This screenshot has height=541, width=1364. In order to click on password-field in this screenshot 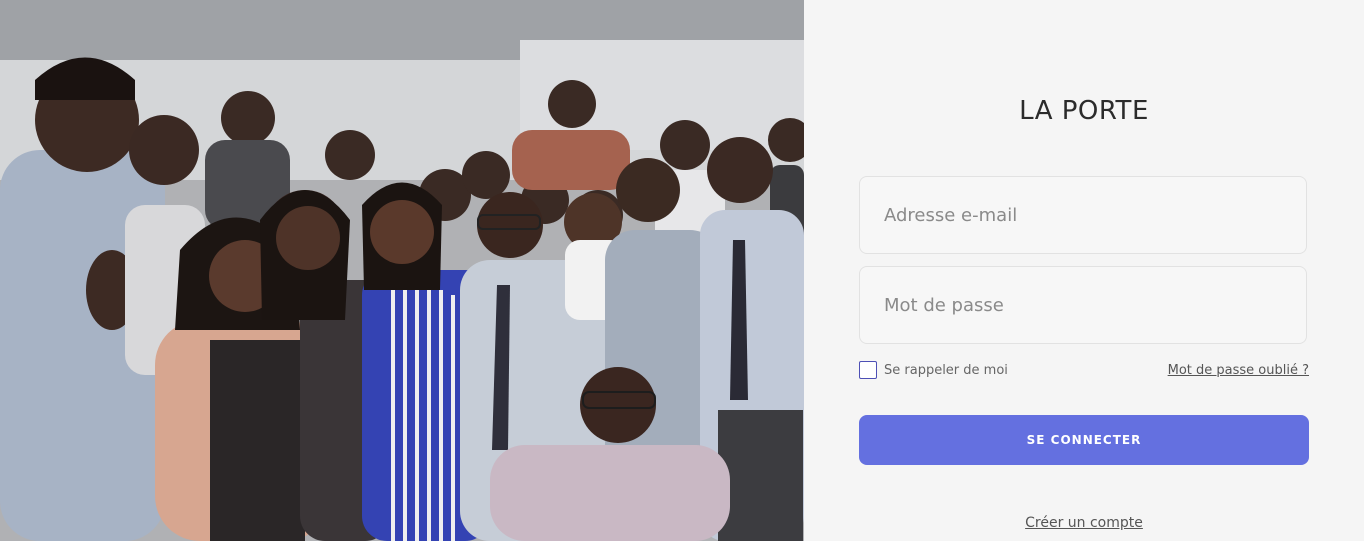, I will do `click(1083, 305)`.